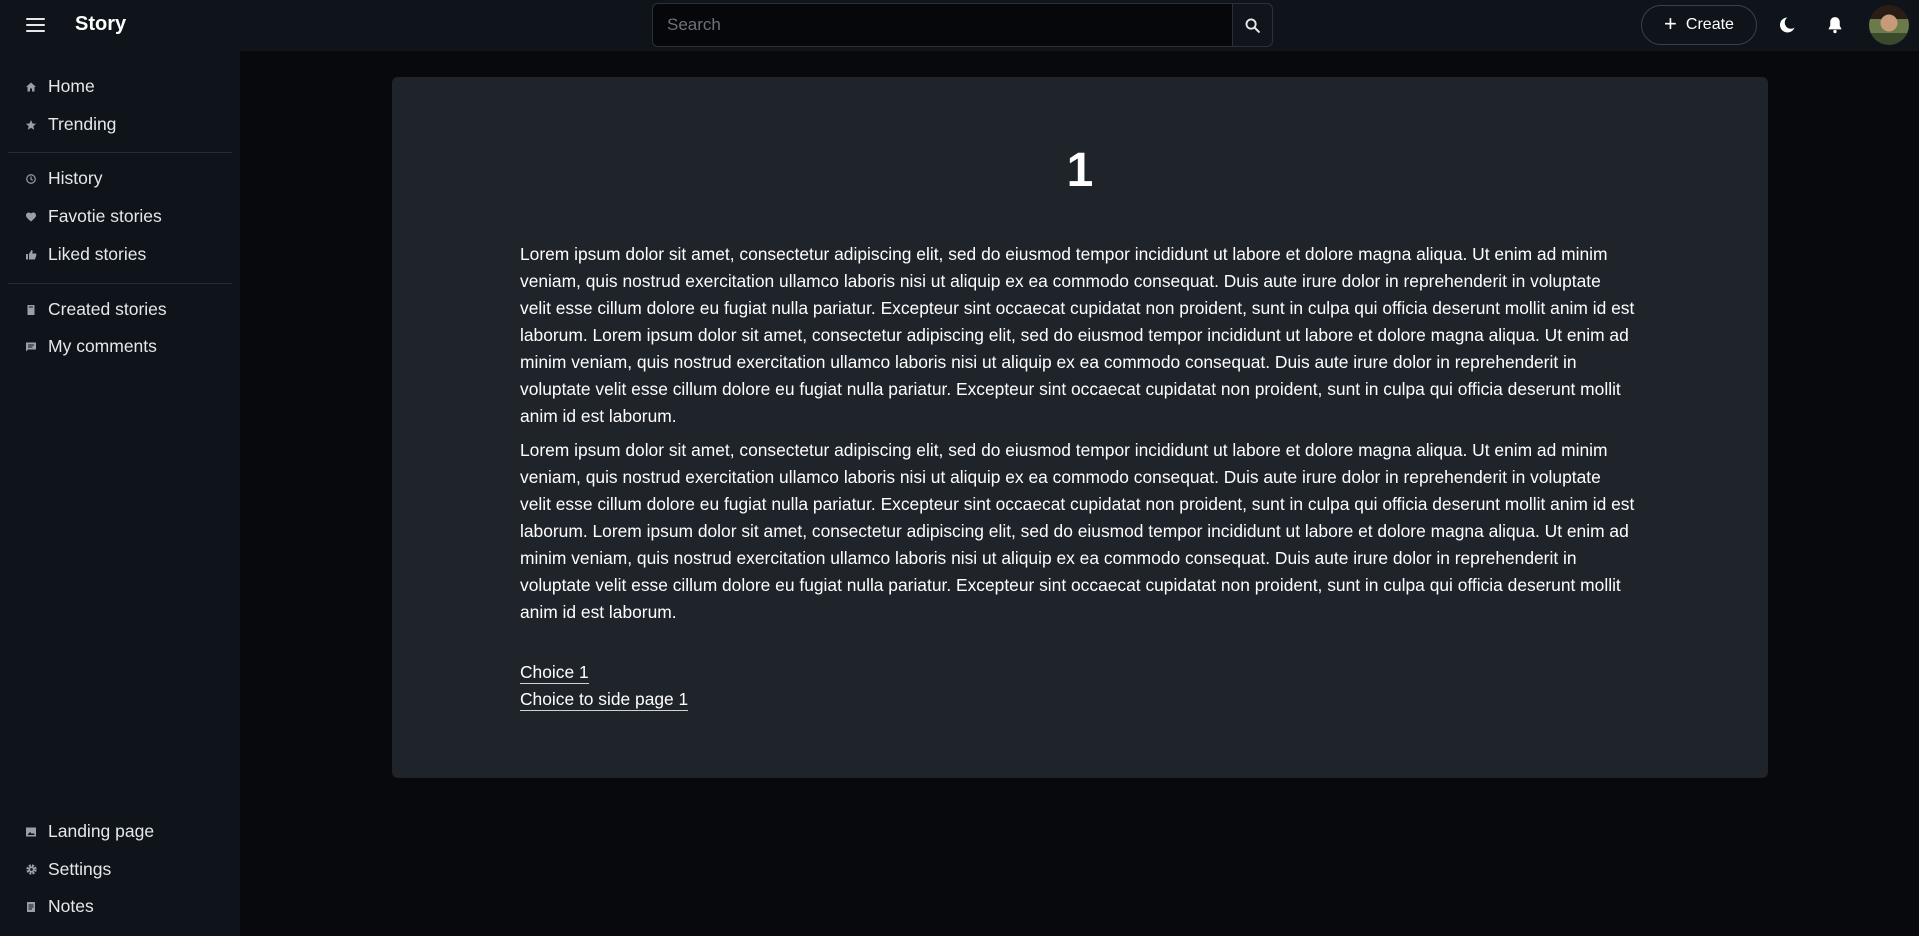 Image resolution: width=1919 pixels, height=936 pixels. What do you see at coordinates (75, 178) in the screenshot?
I see `sidebar-item-label: History` at bounding box center [75, 178].